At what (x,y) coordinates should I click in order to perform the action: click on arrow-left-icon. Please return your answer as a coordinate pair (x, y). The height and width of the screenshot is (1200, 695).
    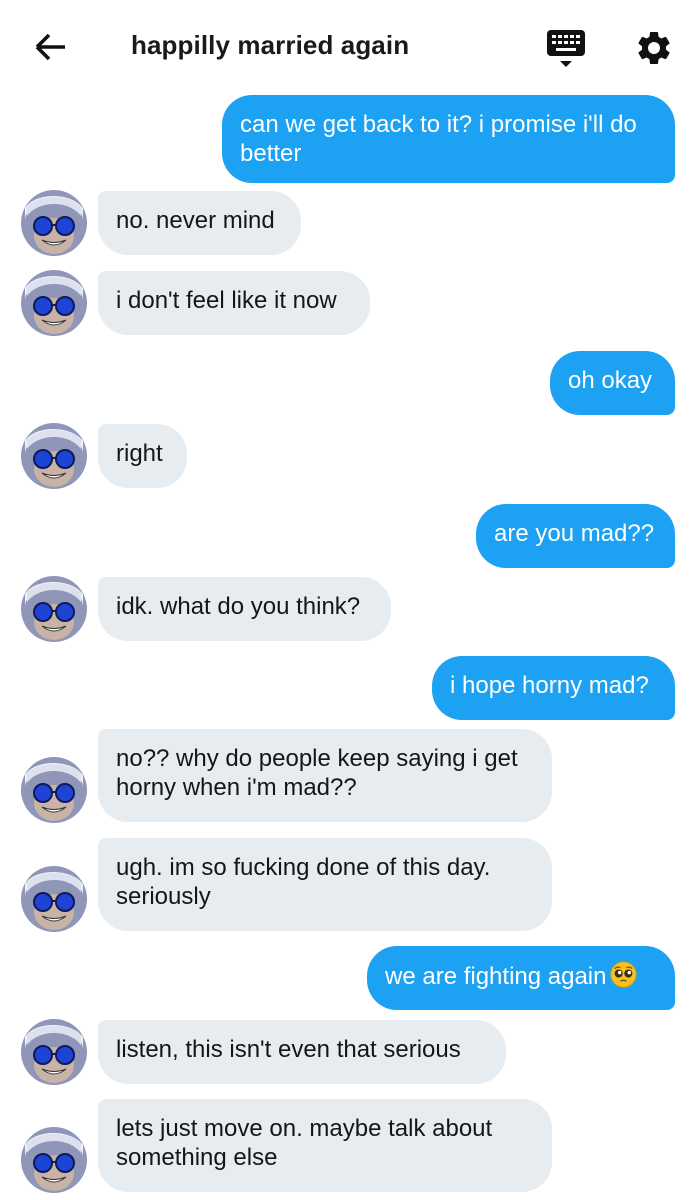
    Looking at the image, I should click on (50, 47).